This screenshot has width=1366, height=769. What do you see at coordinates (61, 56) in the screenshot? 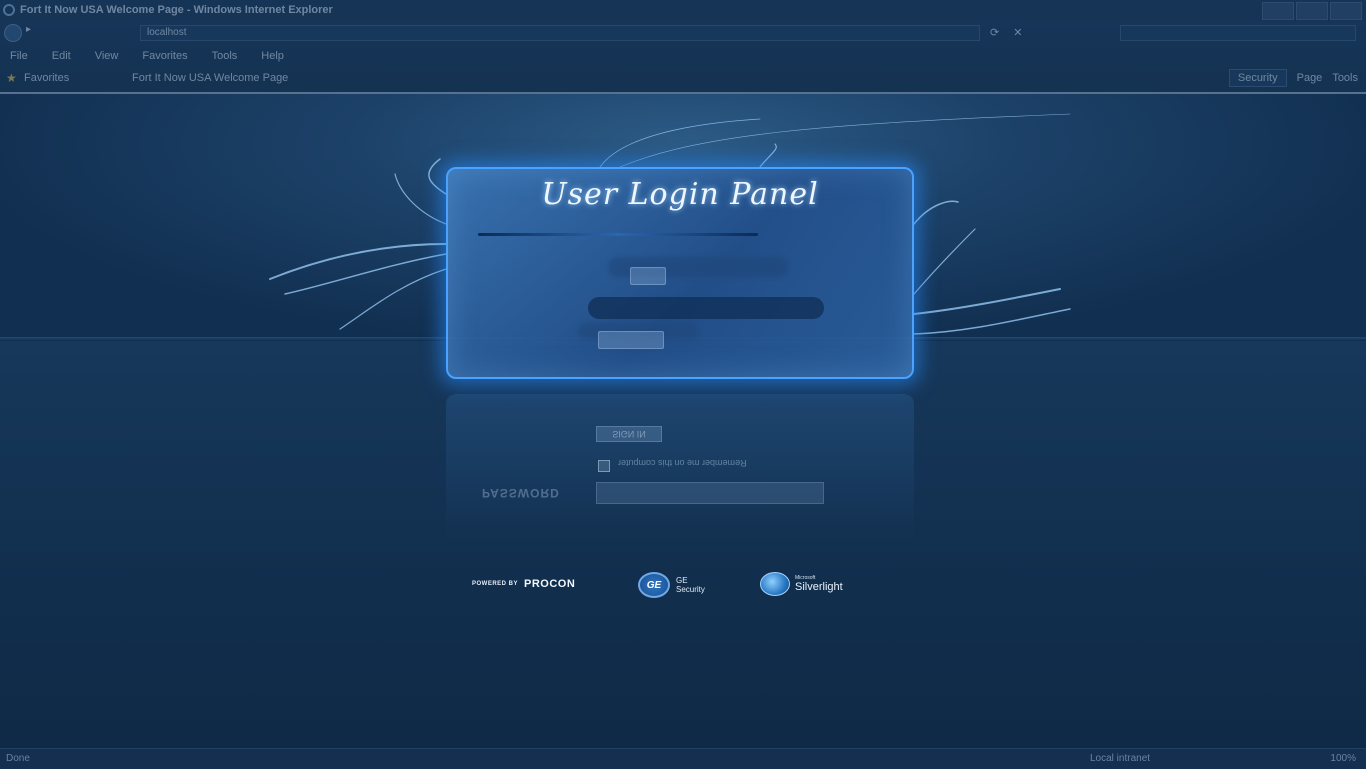
I see `menu-edit: Edit` at bounding box center [61, 56].